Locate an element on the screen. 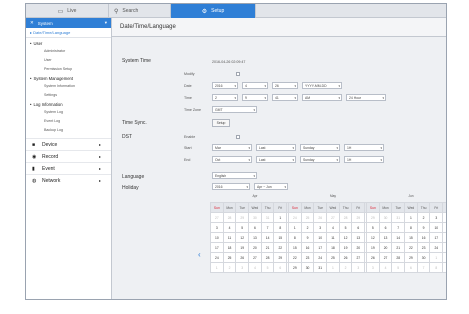 The width and height of the screenshot is (469, 314). sidebar-item-device: ■ Device ▸ is located at coordinates (68, 144).